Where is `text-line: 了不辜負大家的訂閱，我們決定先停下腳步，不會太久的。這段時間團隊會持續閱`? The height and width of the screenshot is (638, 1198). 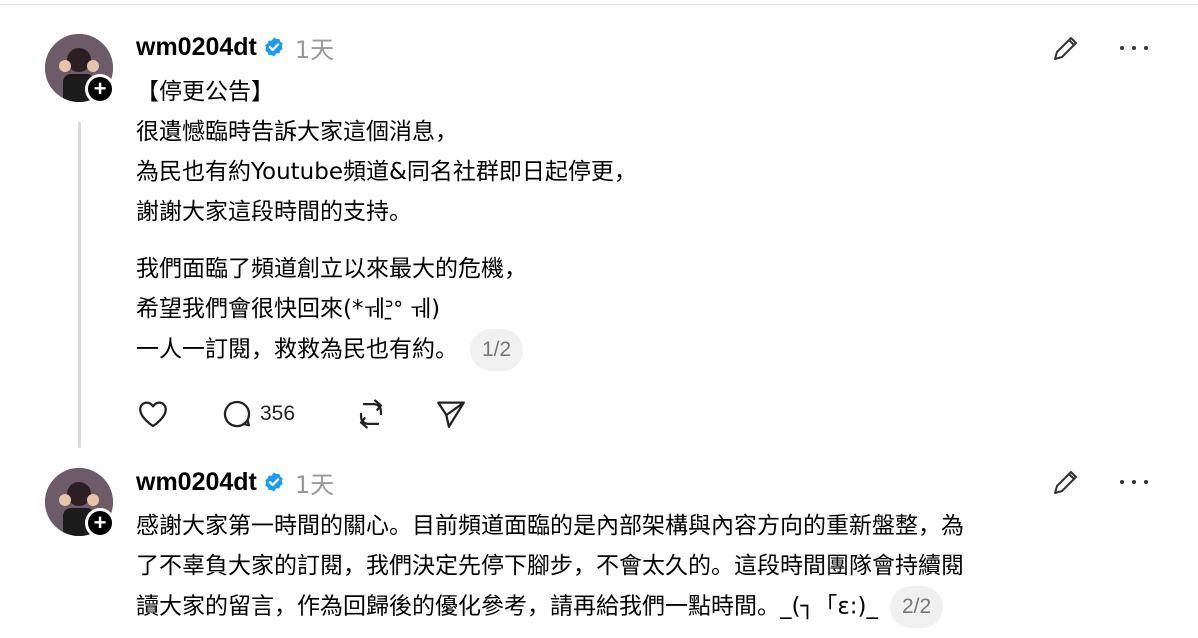
text-line: 了不辜負大家的訂閱，我們決定先停下腳步，不會太久的。這段時間團隊會持續閱 is located at coordinates (550, 566).